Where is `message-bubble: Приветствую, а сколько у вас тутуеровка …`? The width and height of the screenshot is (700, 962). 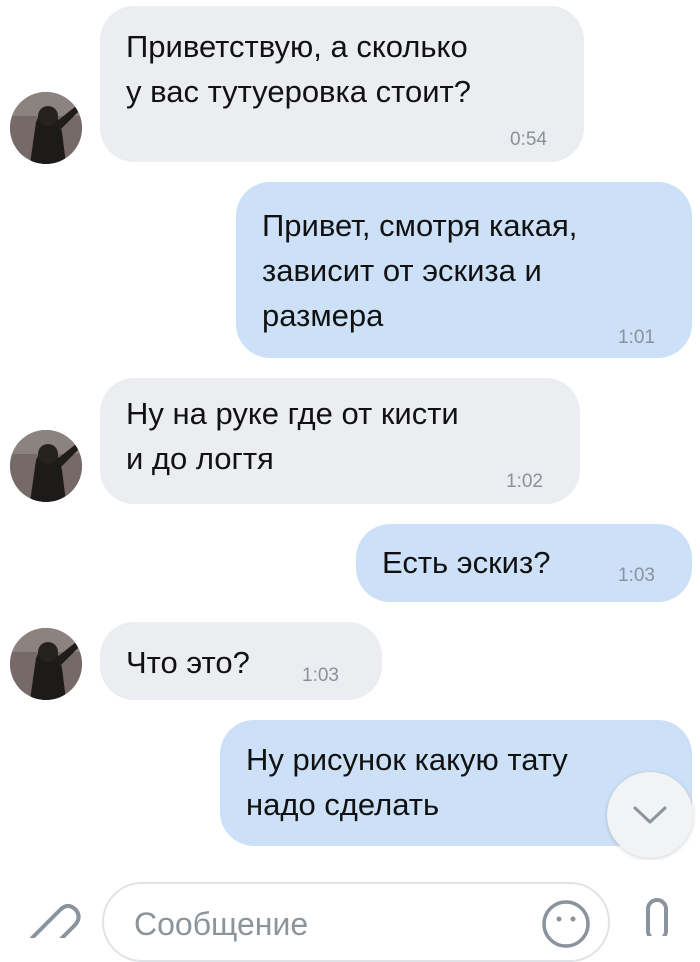
message-bubble: Приветствую, а сколько у вас тутуеровка … is located at coordinates (342, 84).